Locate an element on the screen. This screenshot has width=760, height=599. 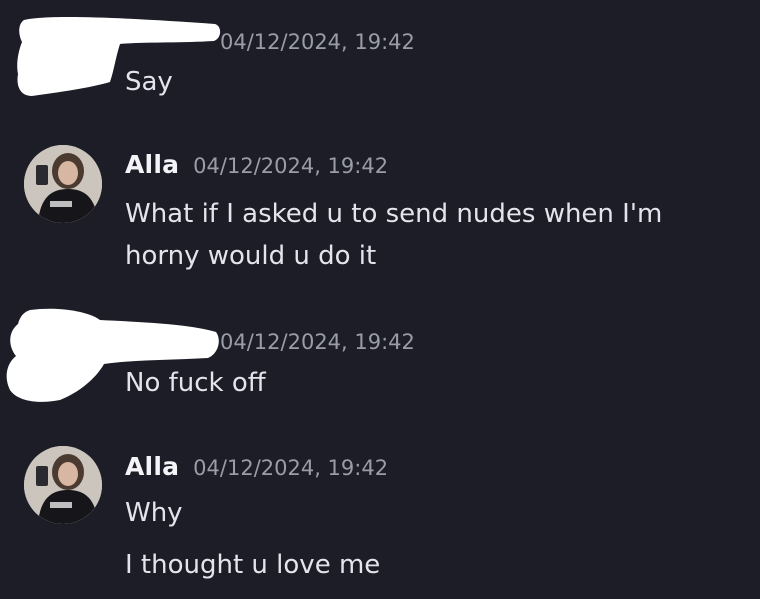
message-text: Why is located at coordinates (154, 513).